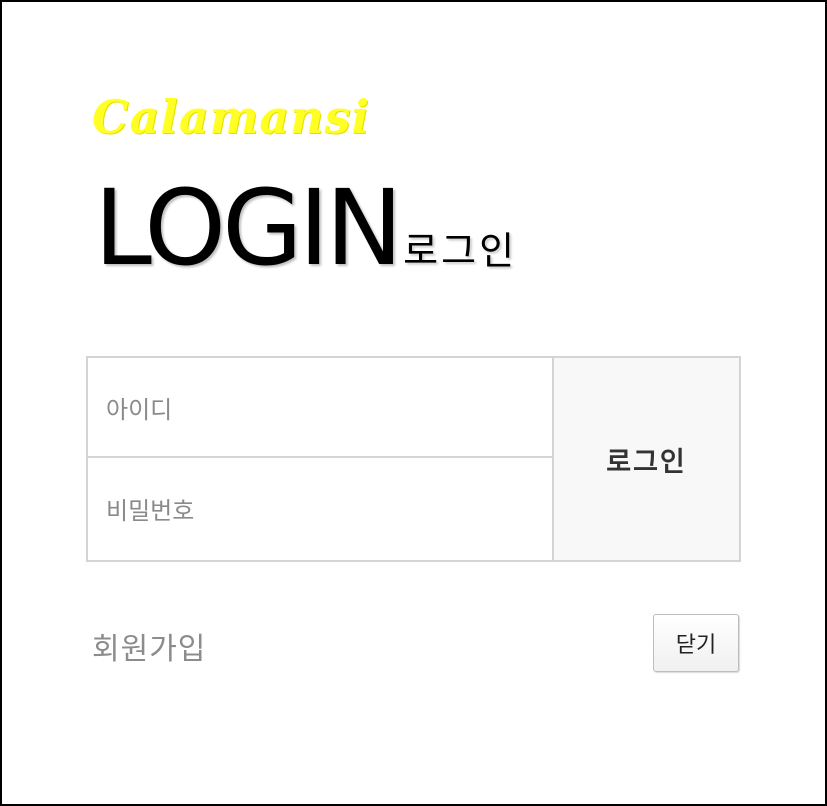 The height and width of the screenshot is (806, 827). Describe the element at coordinates (149, 646) in the screenshot. I see `signup-link: 회원가입` at that location.